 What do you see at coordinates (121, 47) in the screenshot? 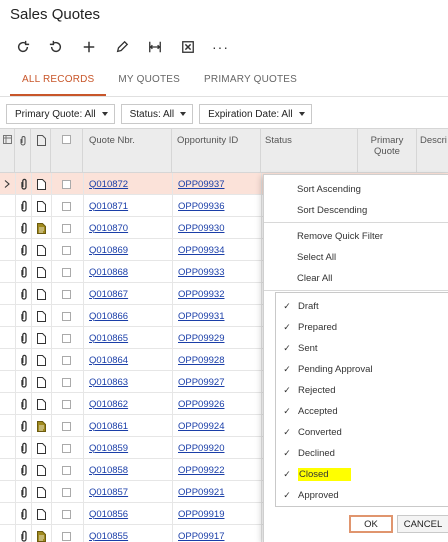
I see `edit-button` at bounding box center [121, 47].